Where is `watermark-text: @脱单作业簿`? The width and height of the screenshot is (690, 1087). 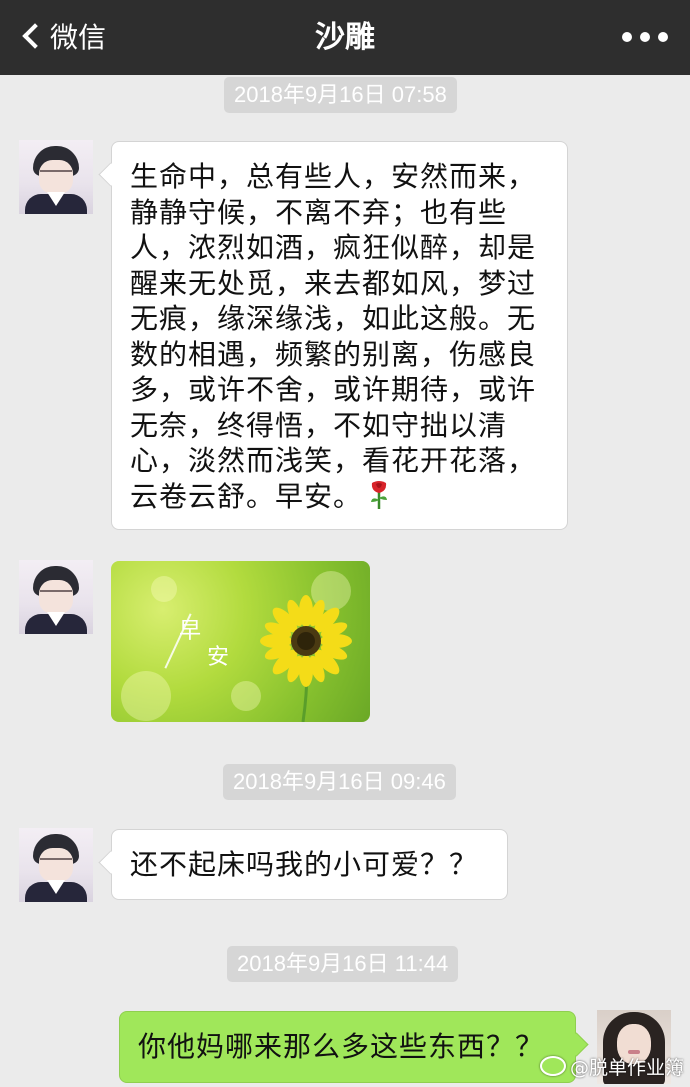 watermark-text: @脱单作业簿 is located at coordinates (626, 1067).